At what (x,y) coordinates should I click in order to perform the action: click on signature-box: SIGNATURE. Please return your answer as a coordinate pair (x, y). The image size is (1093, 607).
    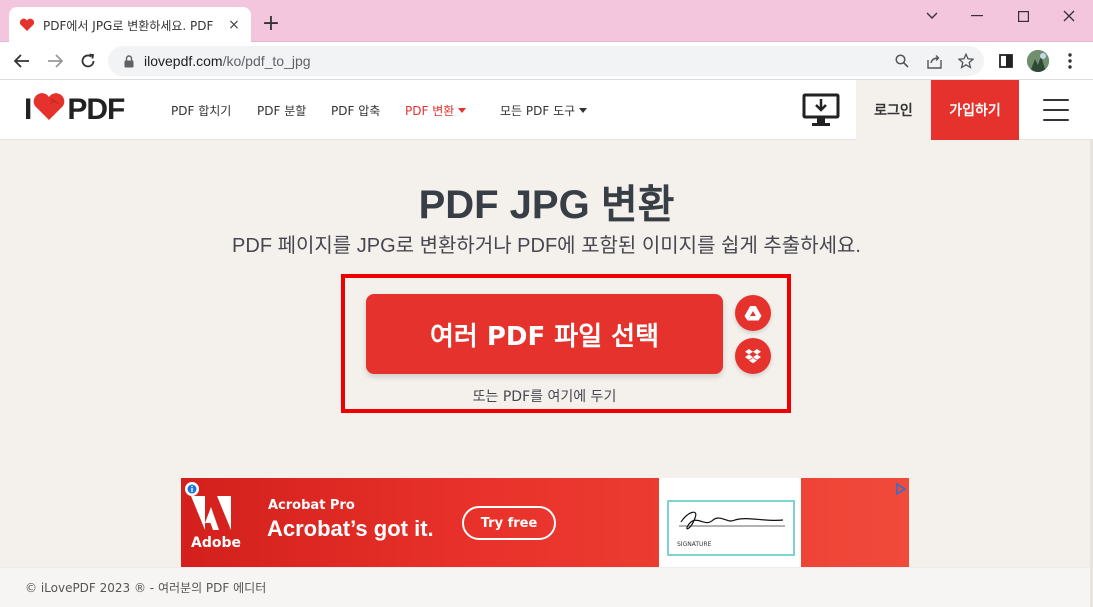
    Looking at the image, I should click on (731, 528).